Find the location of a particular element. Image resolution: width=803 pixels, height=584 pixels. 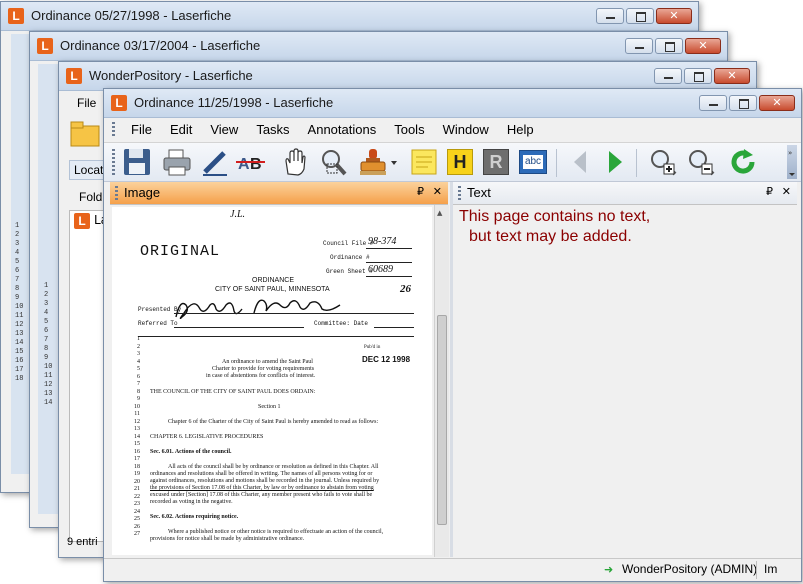

highlight-button: H is located at coordinates (460, 162).